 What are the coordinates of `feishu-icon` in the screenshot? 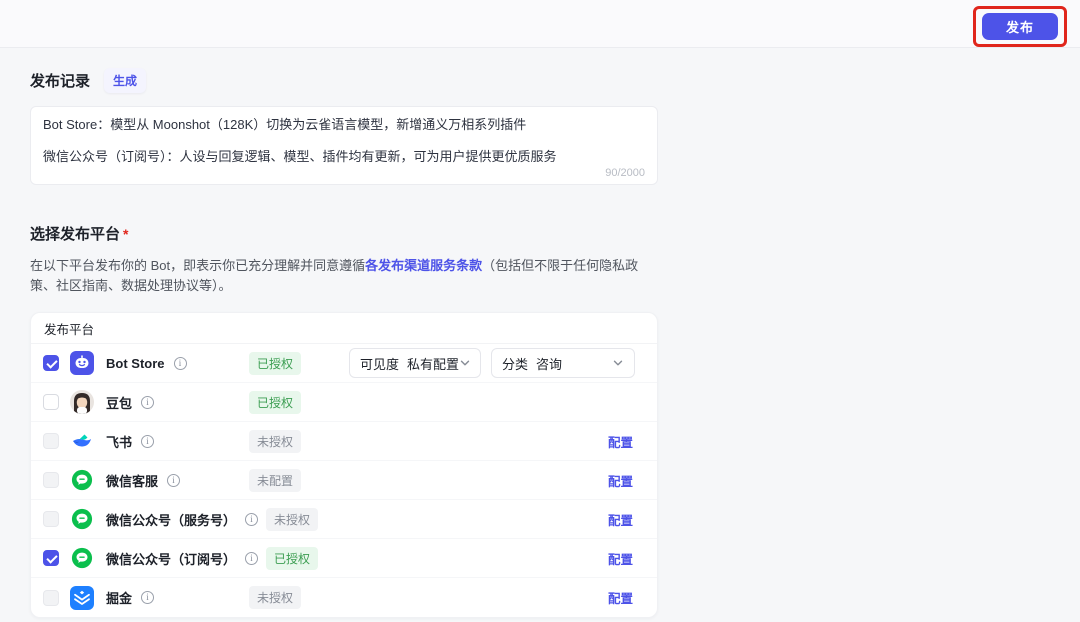 It's located at (82, 441).